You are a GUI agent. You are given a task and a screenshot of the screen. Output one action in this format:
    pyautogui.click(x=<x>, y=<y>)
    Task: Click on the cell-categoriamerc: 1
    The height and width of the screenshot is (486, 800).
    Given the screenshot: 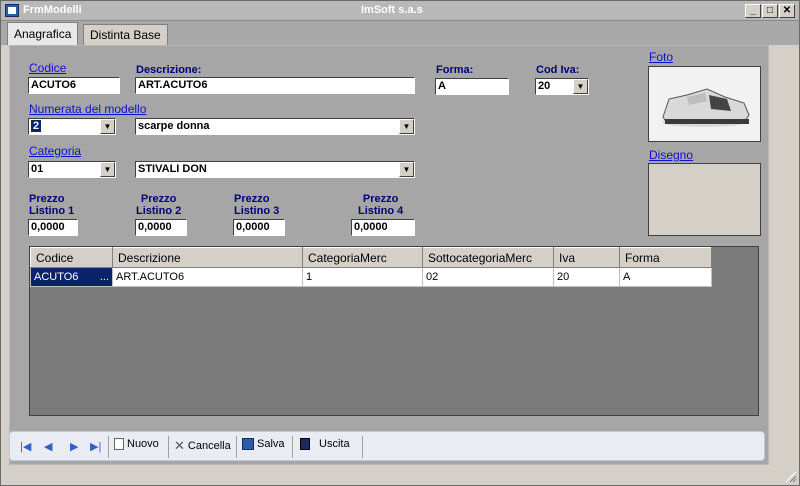 What is the action you would take?
    pyautogui.click(x=362, y=277)
    